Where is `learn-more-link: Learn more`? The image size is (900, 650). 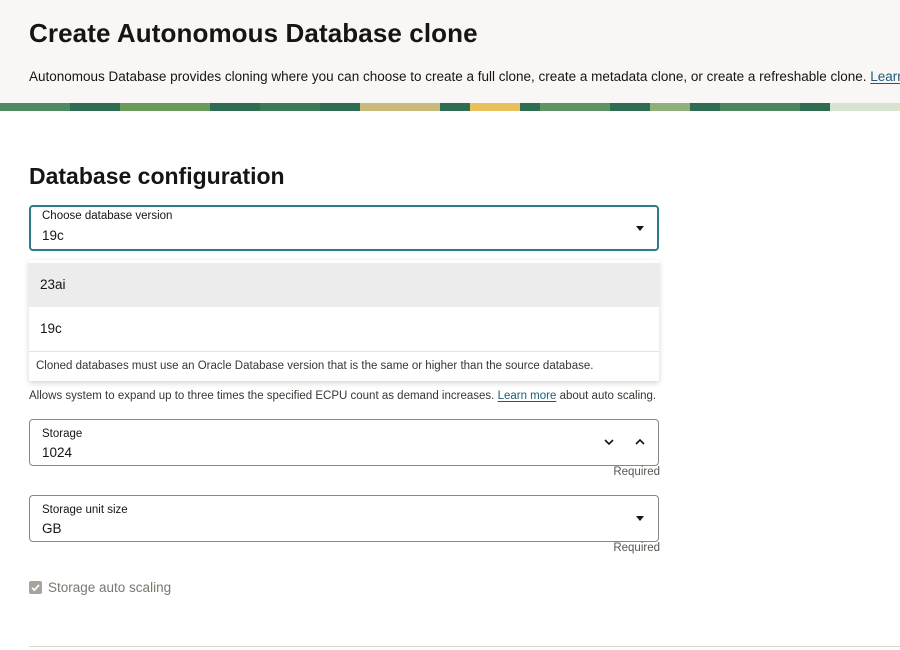 learn-more-link: Learn more is located at coordinates (885, 76).